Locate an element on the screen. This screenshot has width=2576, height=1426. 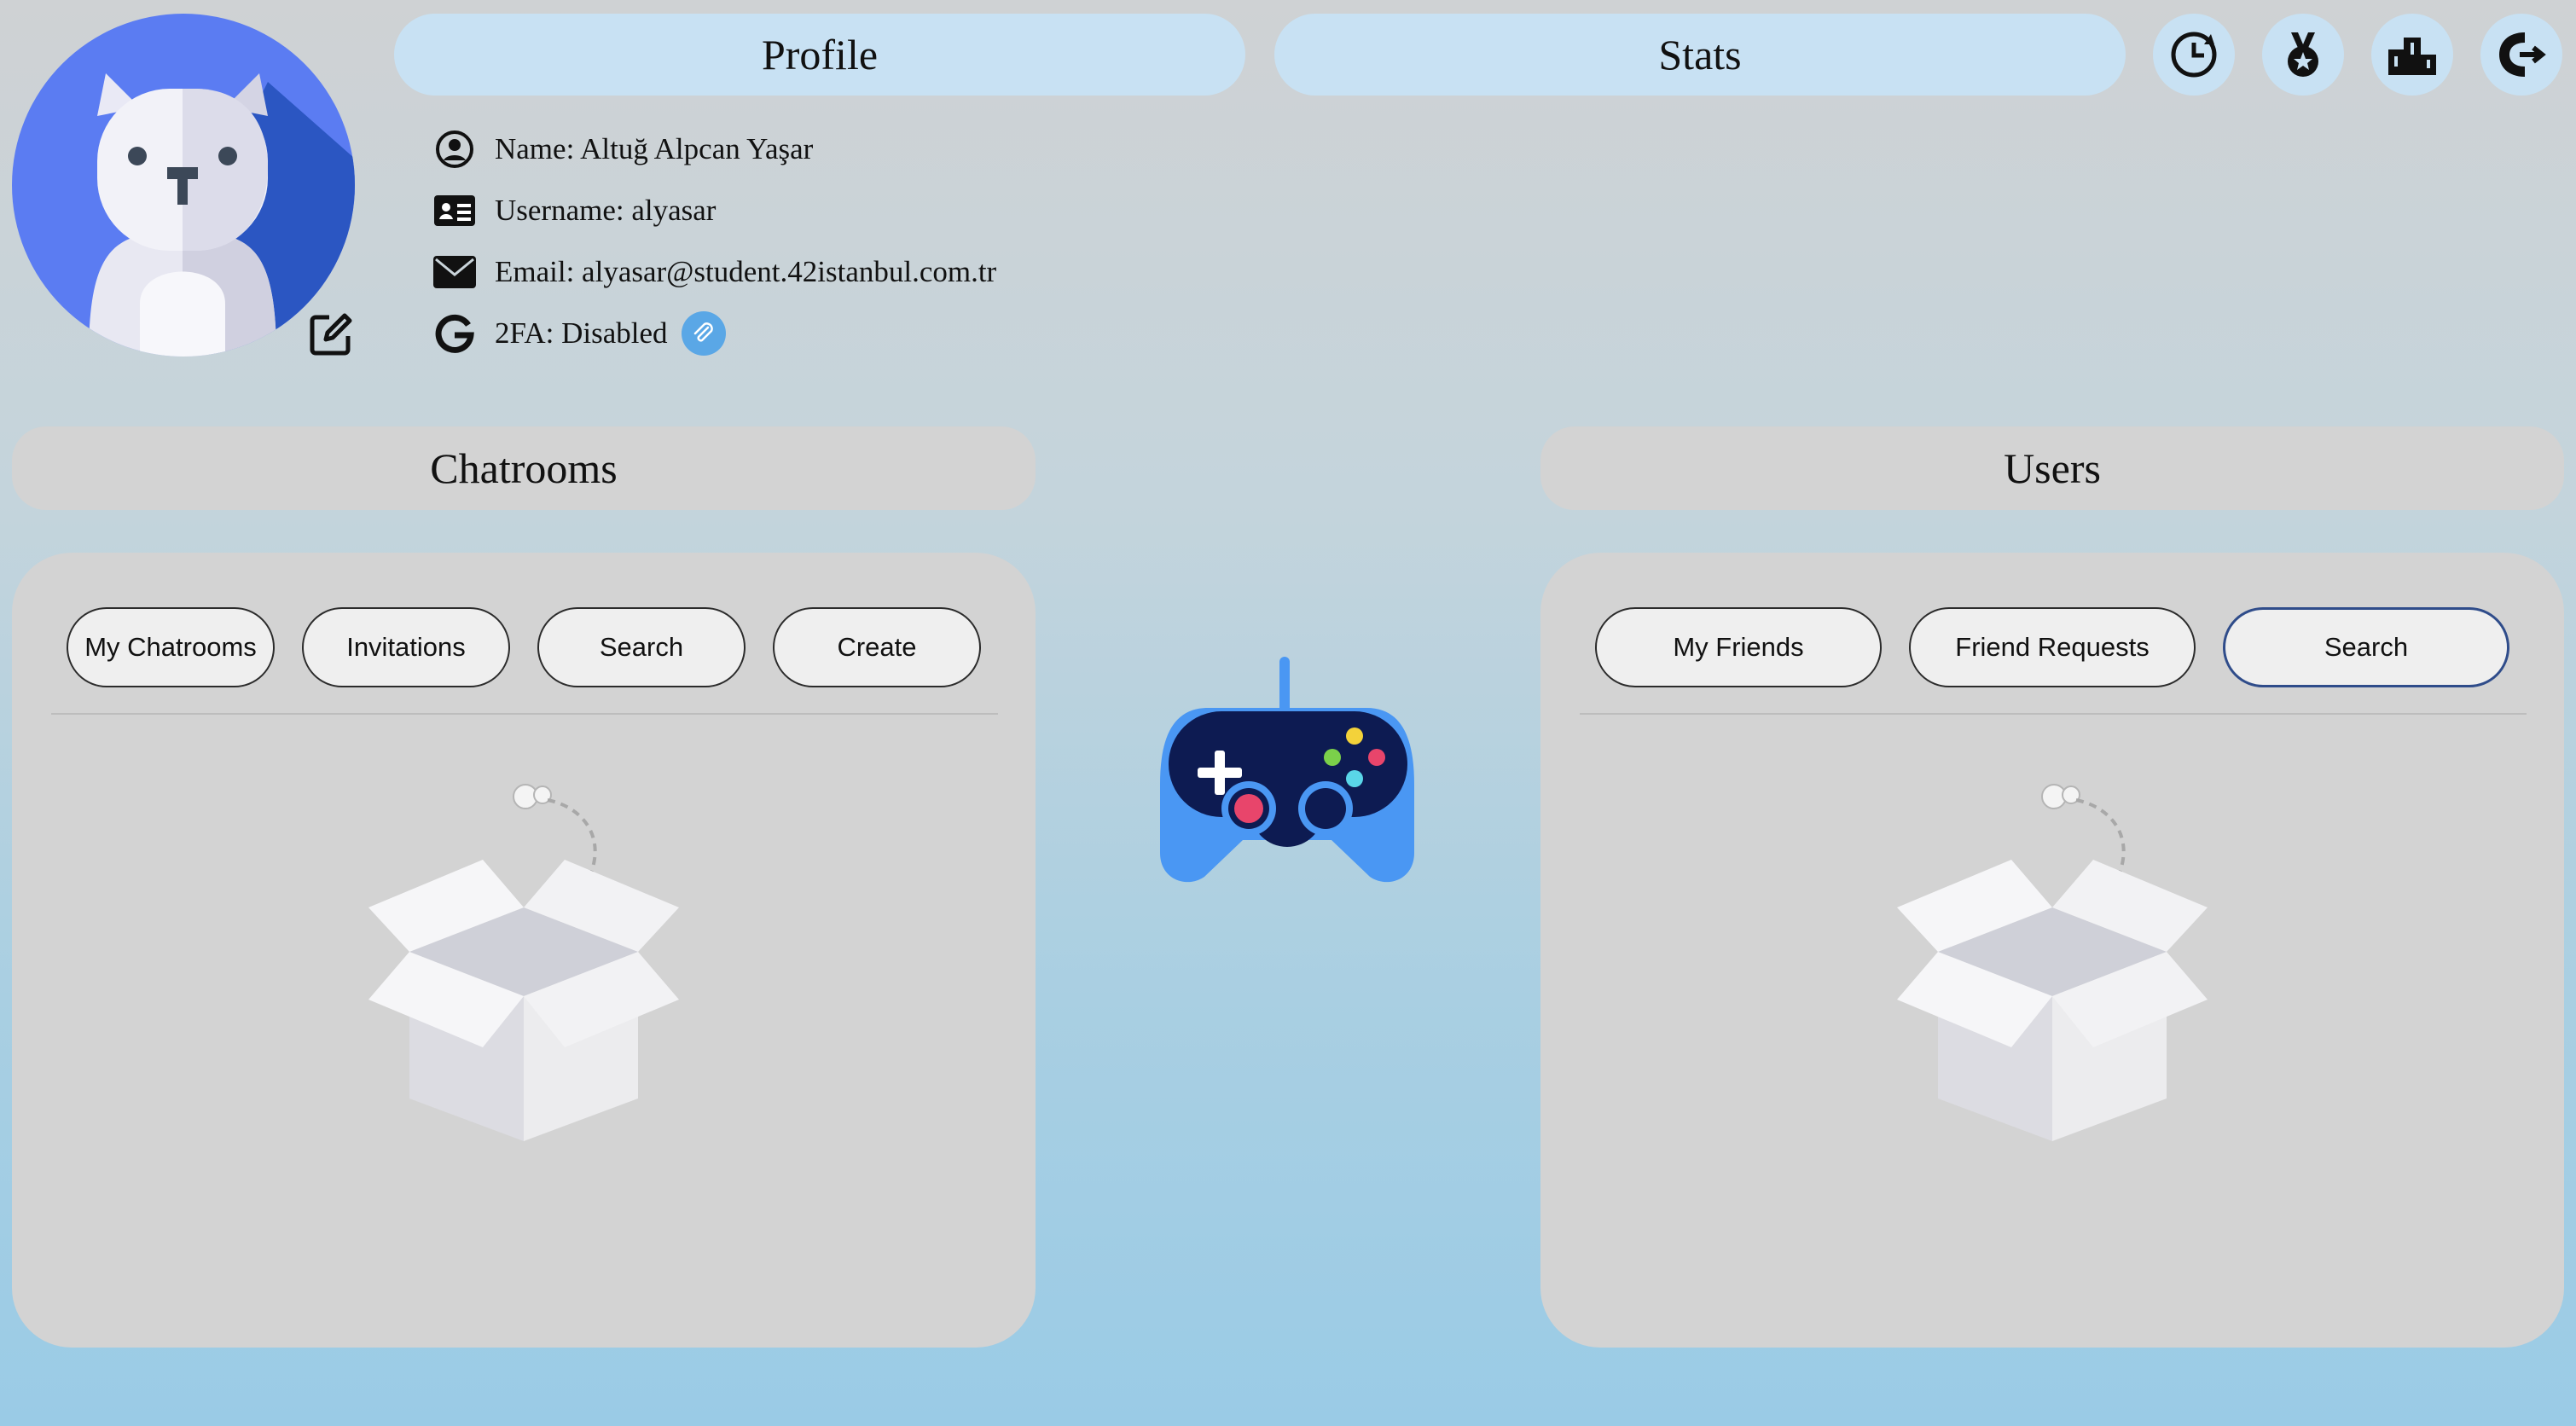
leaderboard-button is located at coordinates (2412, 55).